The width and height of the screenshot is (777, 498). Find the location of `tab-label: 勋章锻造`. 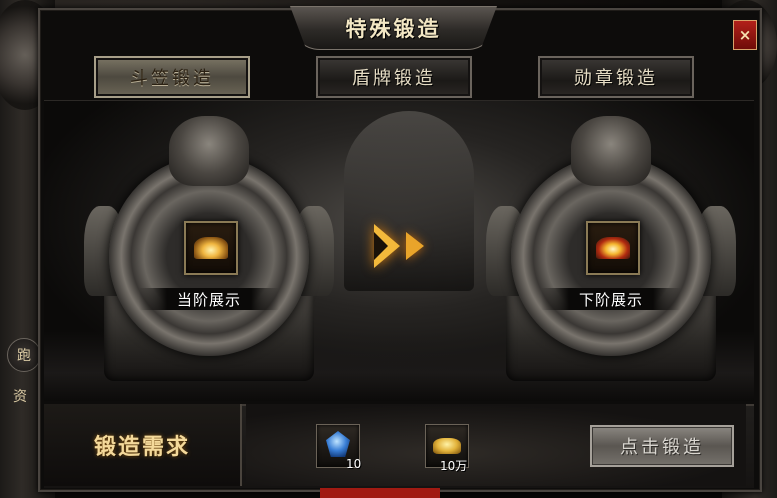

tab-label: 勋章锻造 is located at coordinates (616, 78).